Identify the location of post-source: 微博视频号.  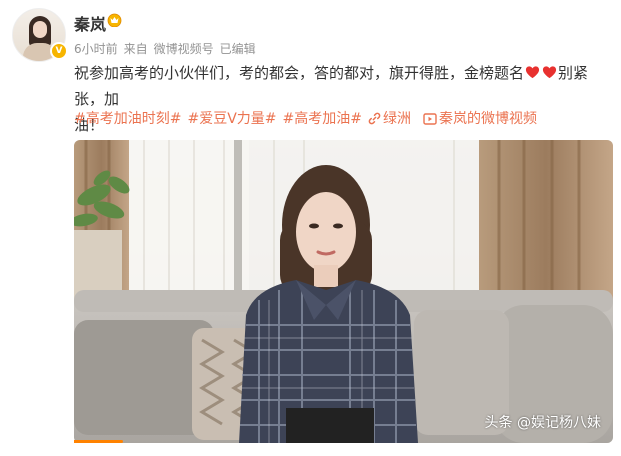
(184, 49).